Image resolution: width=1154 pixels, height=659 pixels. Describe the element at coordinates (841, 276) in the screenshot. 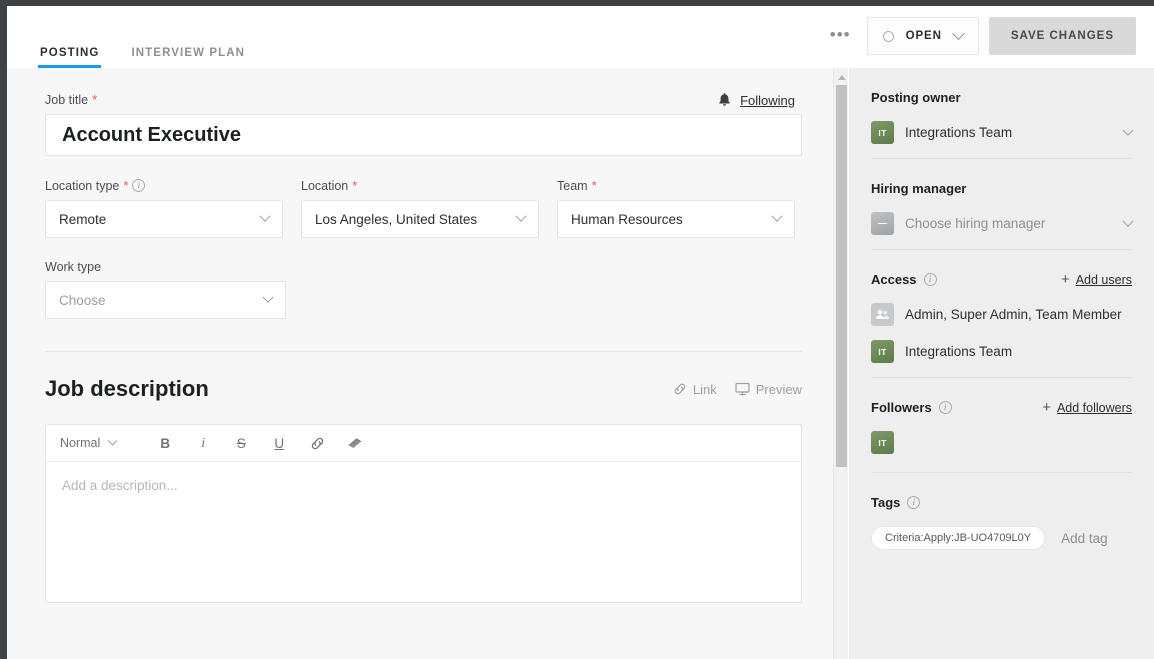

I see `scrollbar-thumb` at that location.